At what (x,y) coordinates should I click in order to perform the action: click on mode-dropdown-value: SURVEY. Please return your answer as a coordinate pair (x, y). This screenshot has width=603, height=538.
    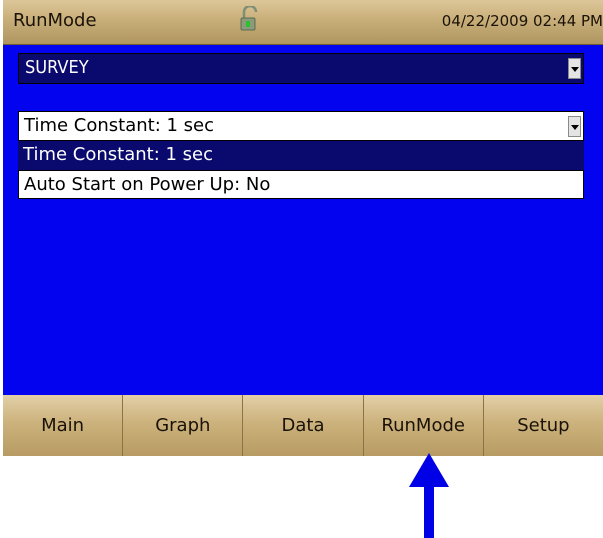
    Looking at the image, I should click on (57, 67).